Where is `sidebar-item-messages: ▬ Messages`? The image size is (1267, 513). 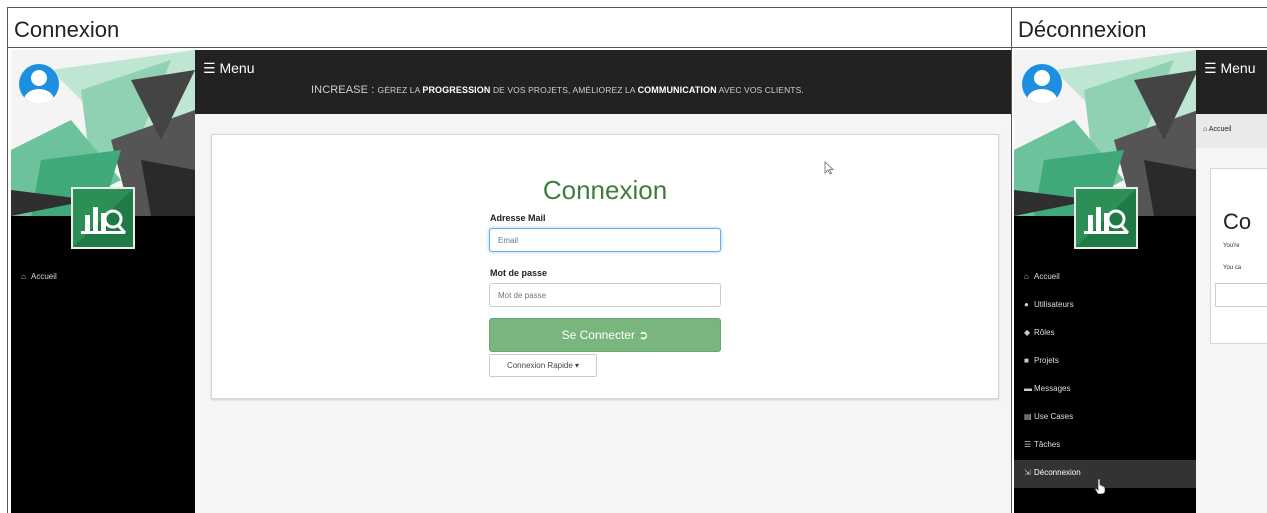 sidebar-item-messages: ▬ Messages is located at coordinates (1105, 390).